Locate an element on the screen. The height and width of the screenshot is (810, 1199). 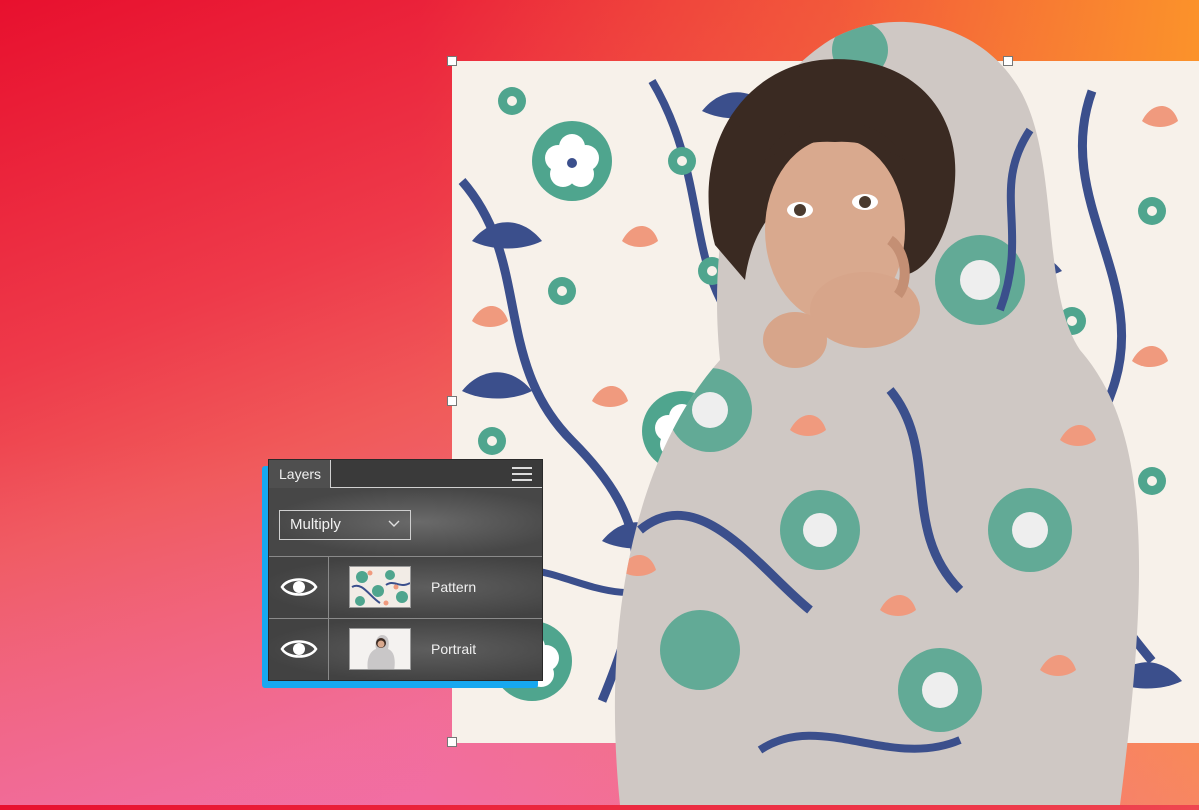
blend-mode-dropdown: Multiply is located at coordinates (345, 525).